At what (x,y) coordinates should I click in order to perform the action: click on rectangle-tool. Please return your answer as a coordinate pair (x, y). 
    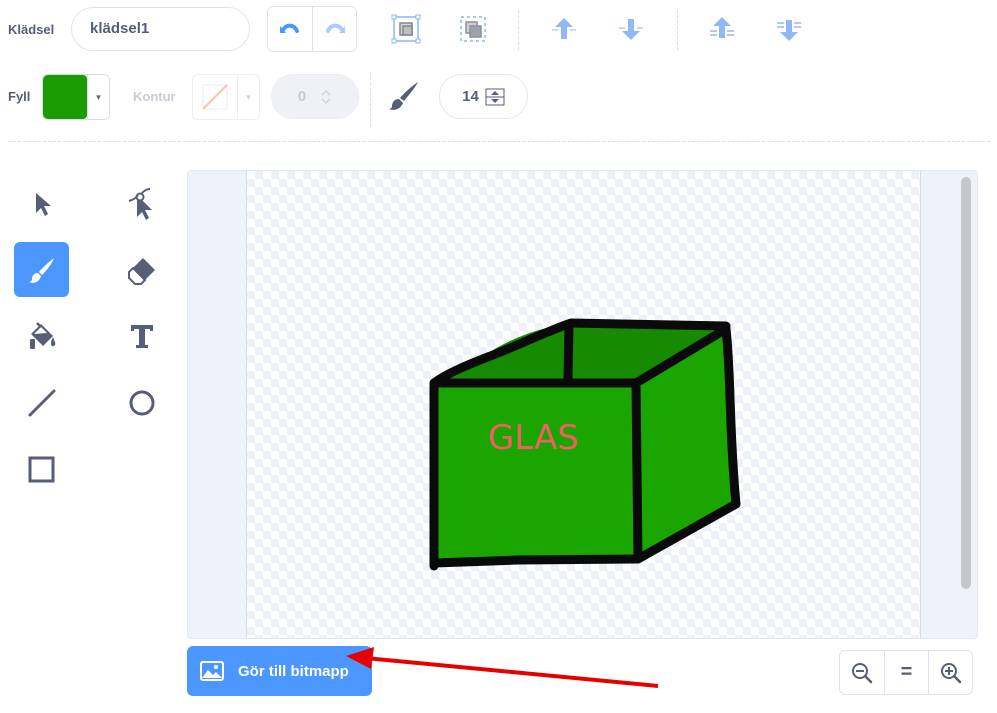
    Looking at the image, I should click on (41, 469).